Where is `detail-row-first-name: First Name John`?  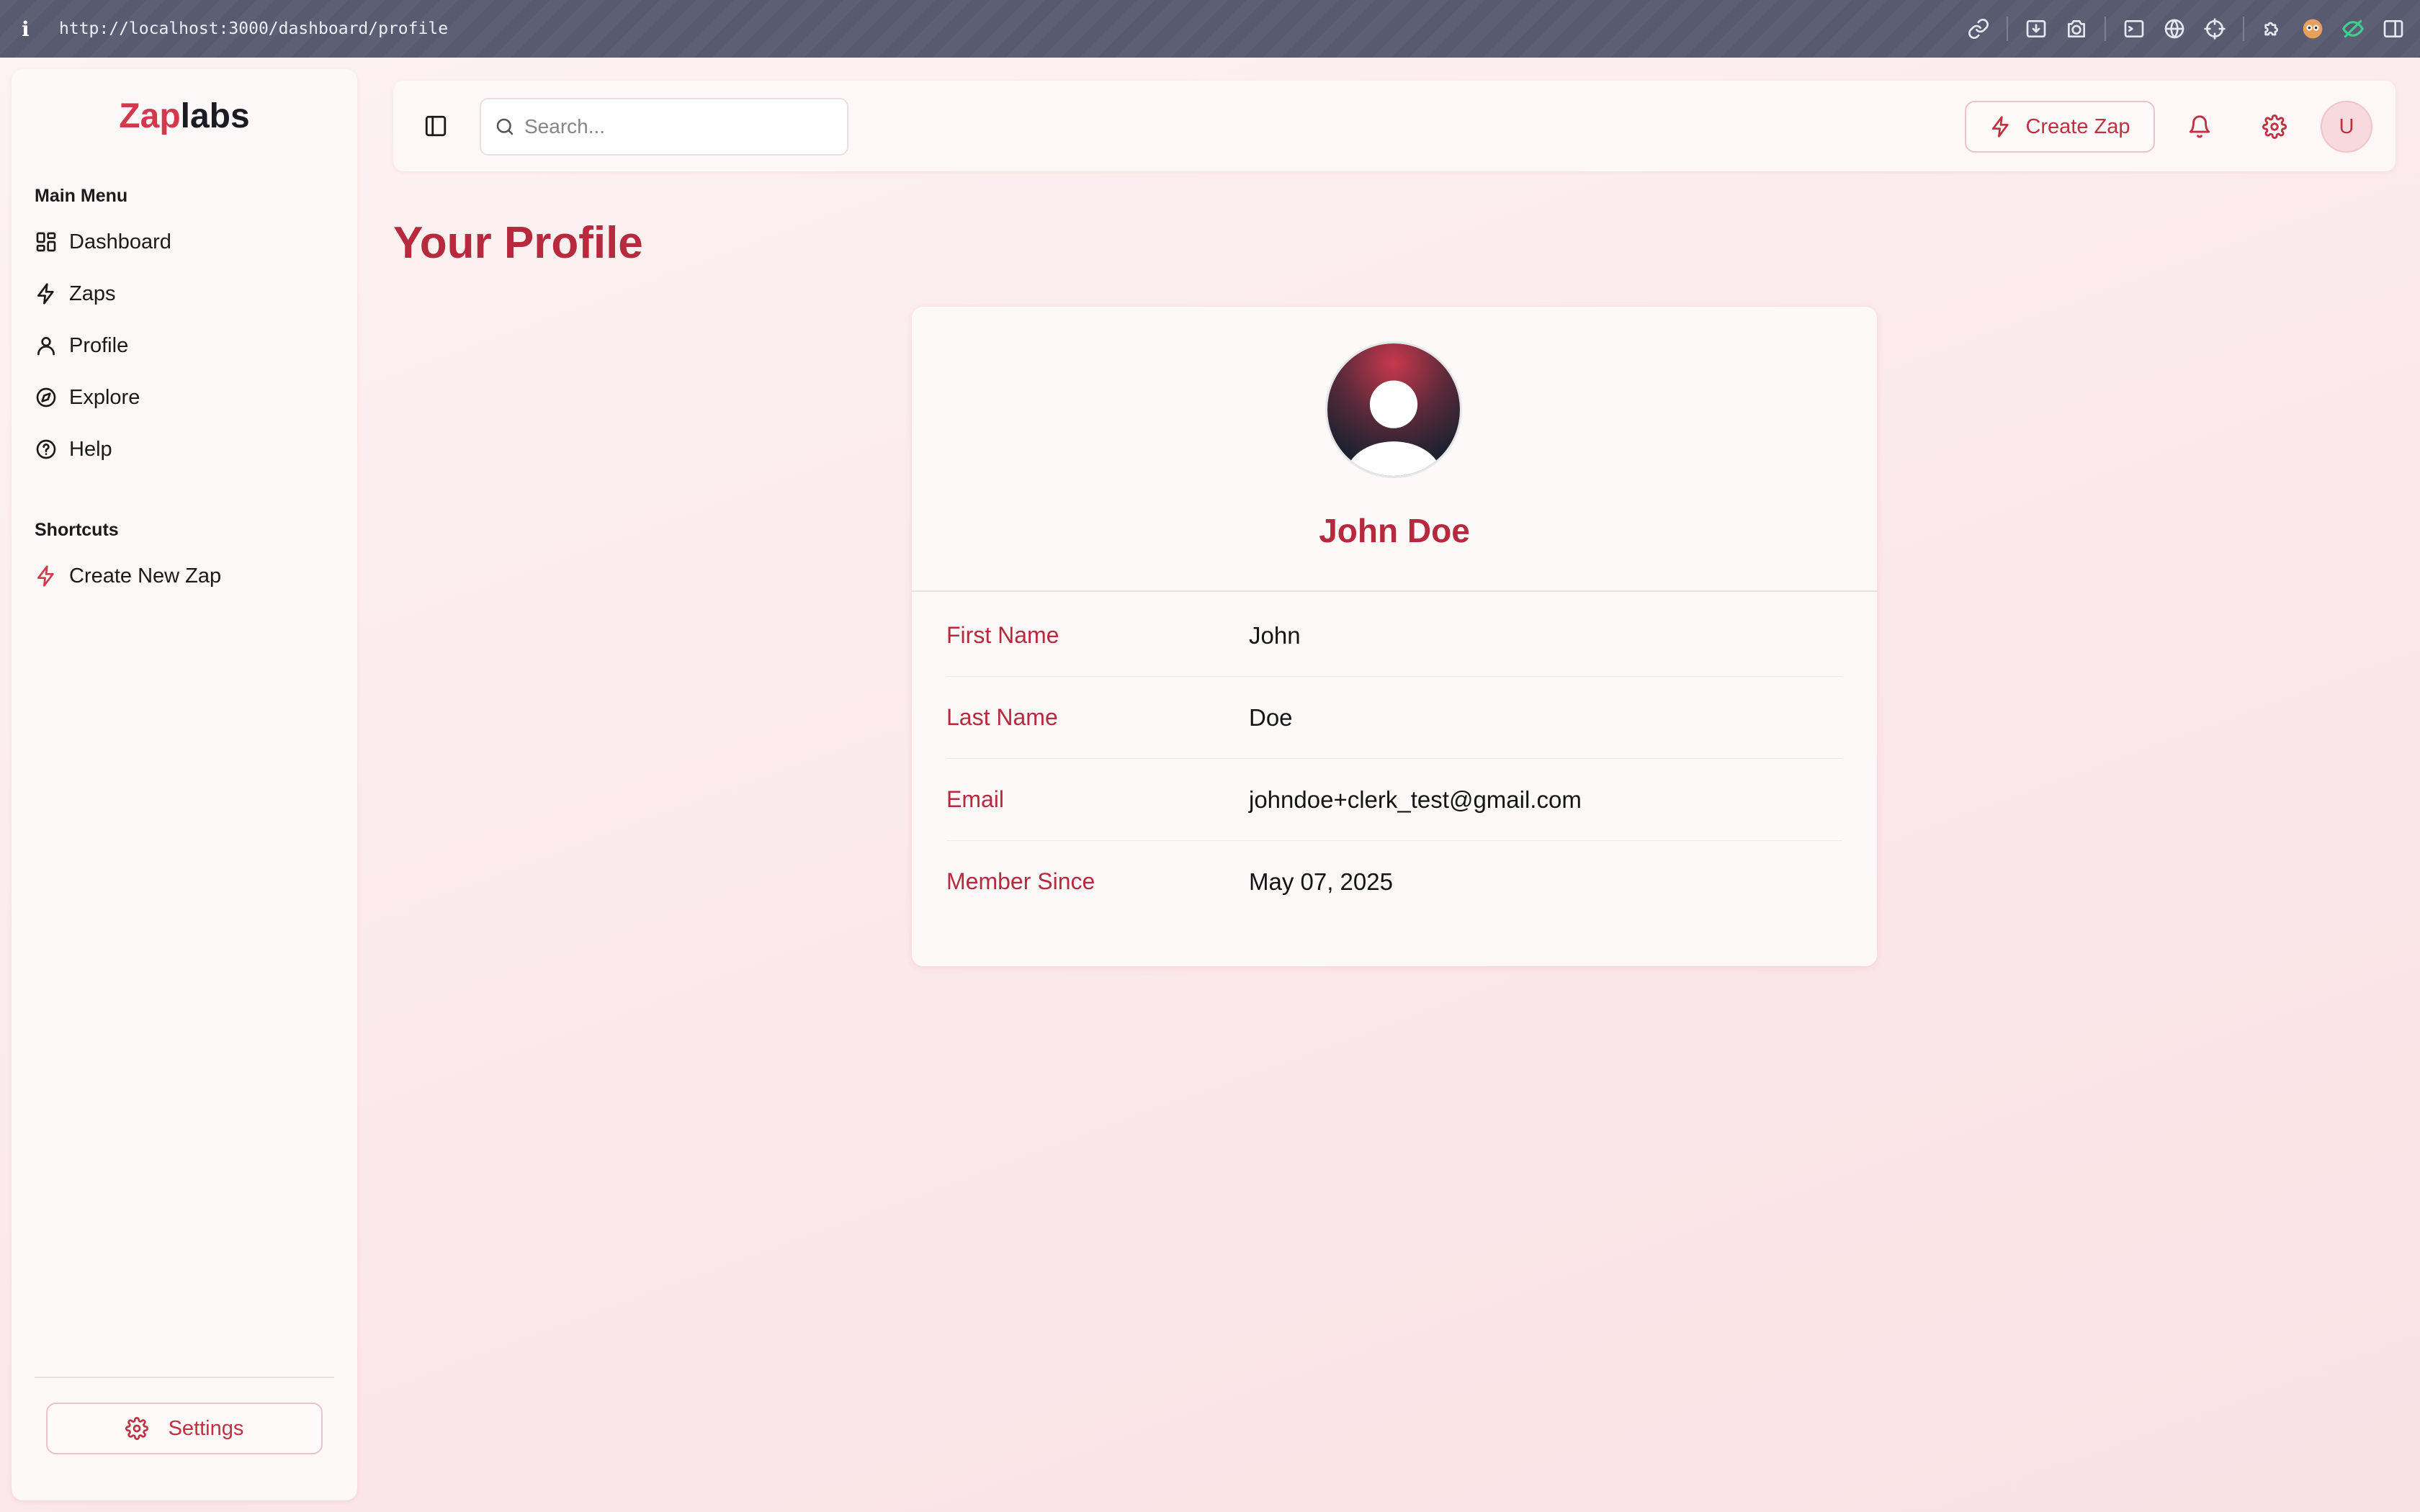
detail-row-first-name: First Name John is located at coordinates (1394, 636).